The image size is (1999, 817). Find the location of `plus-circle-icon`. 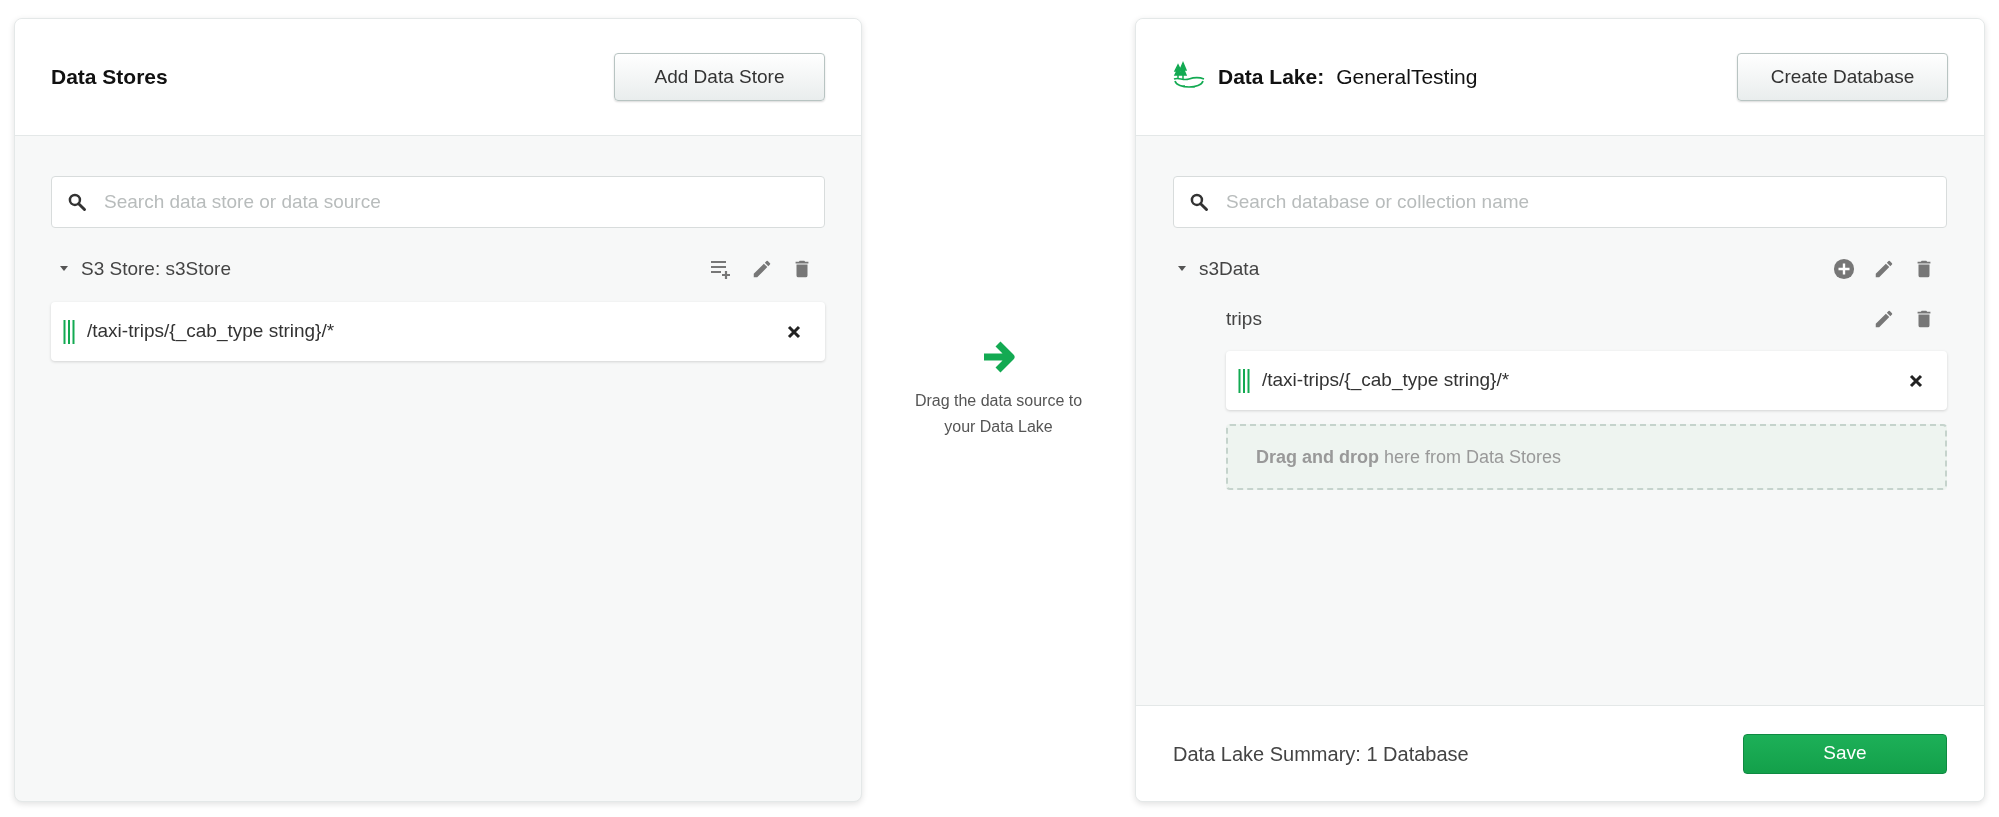

plus-circle-icon is located at coordinates (1844, 269).